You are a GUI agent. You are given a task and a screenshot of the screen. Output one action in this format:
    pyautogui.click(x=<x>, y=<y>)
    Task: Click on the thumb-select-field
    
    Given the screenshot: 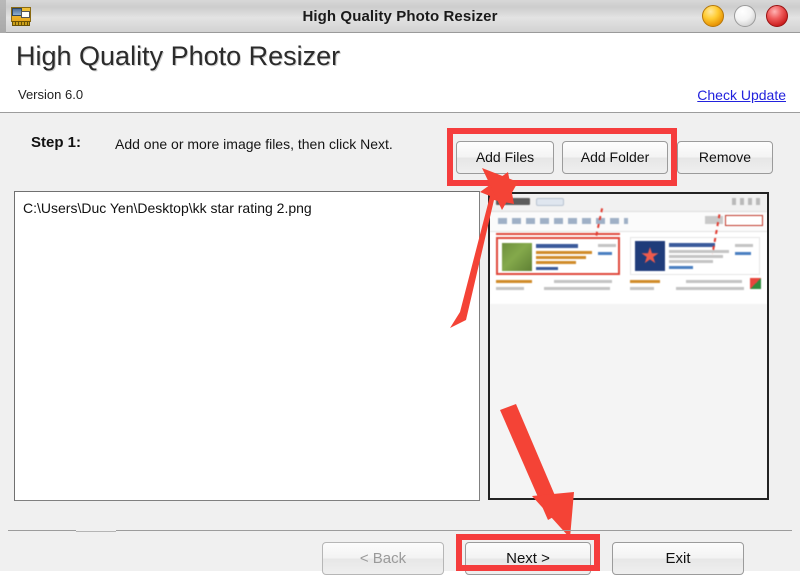 What is the action you would take?
    pyautogui.click(x=744, y=220)
    